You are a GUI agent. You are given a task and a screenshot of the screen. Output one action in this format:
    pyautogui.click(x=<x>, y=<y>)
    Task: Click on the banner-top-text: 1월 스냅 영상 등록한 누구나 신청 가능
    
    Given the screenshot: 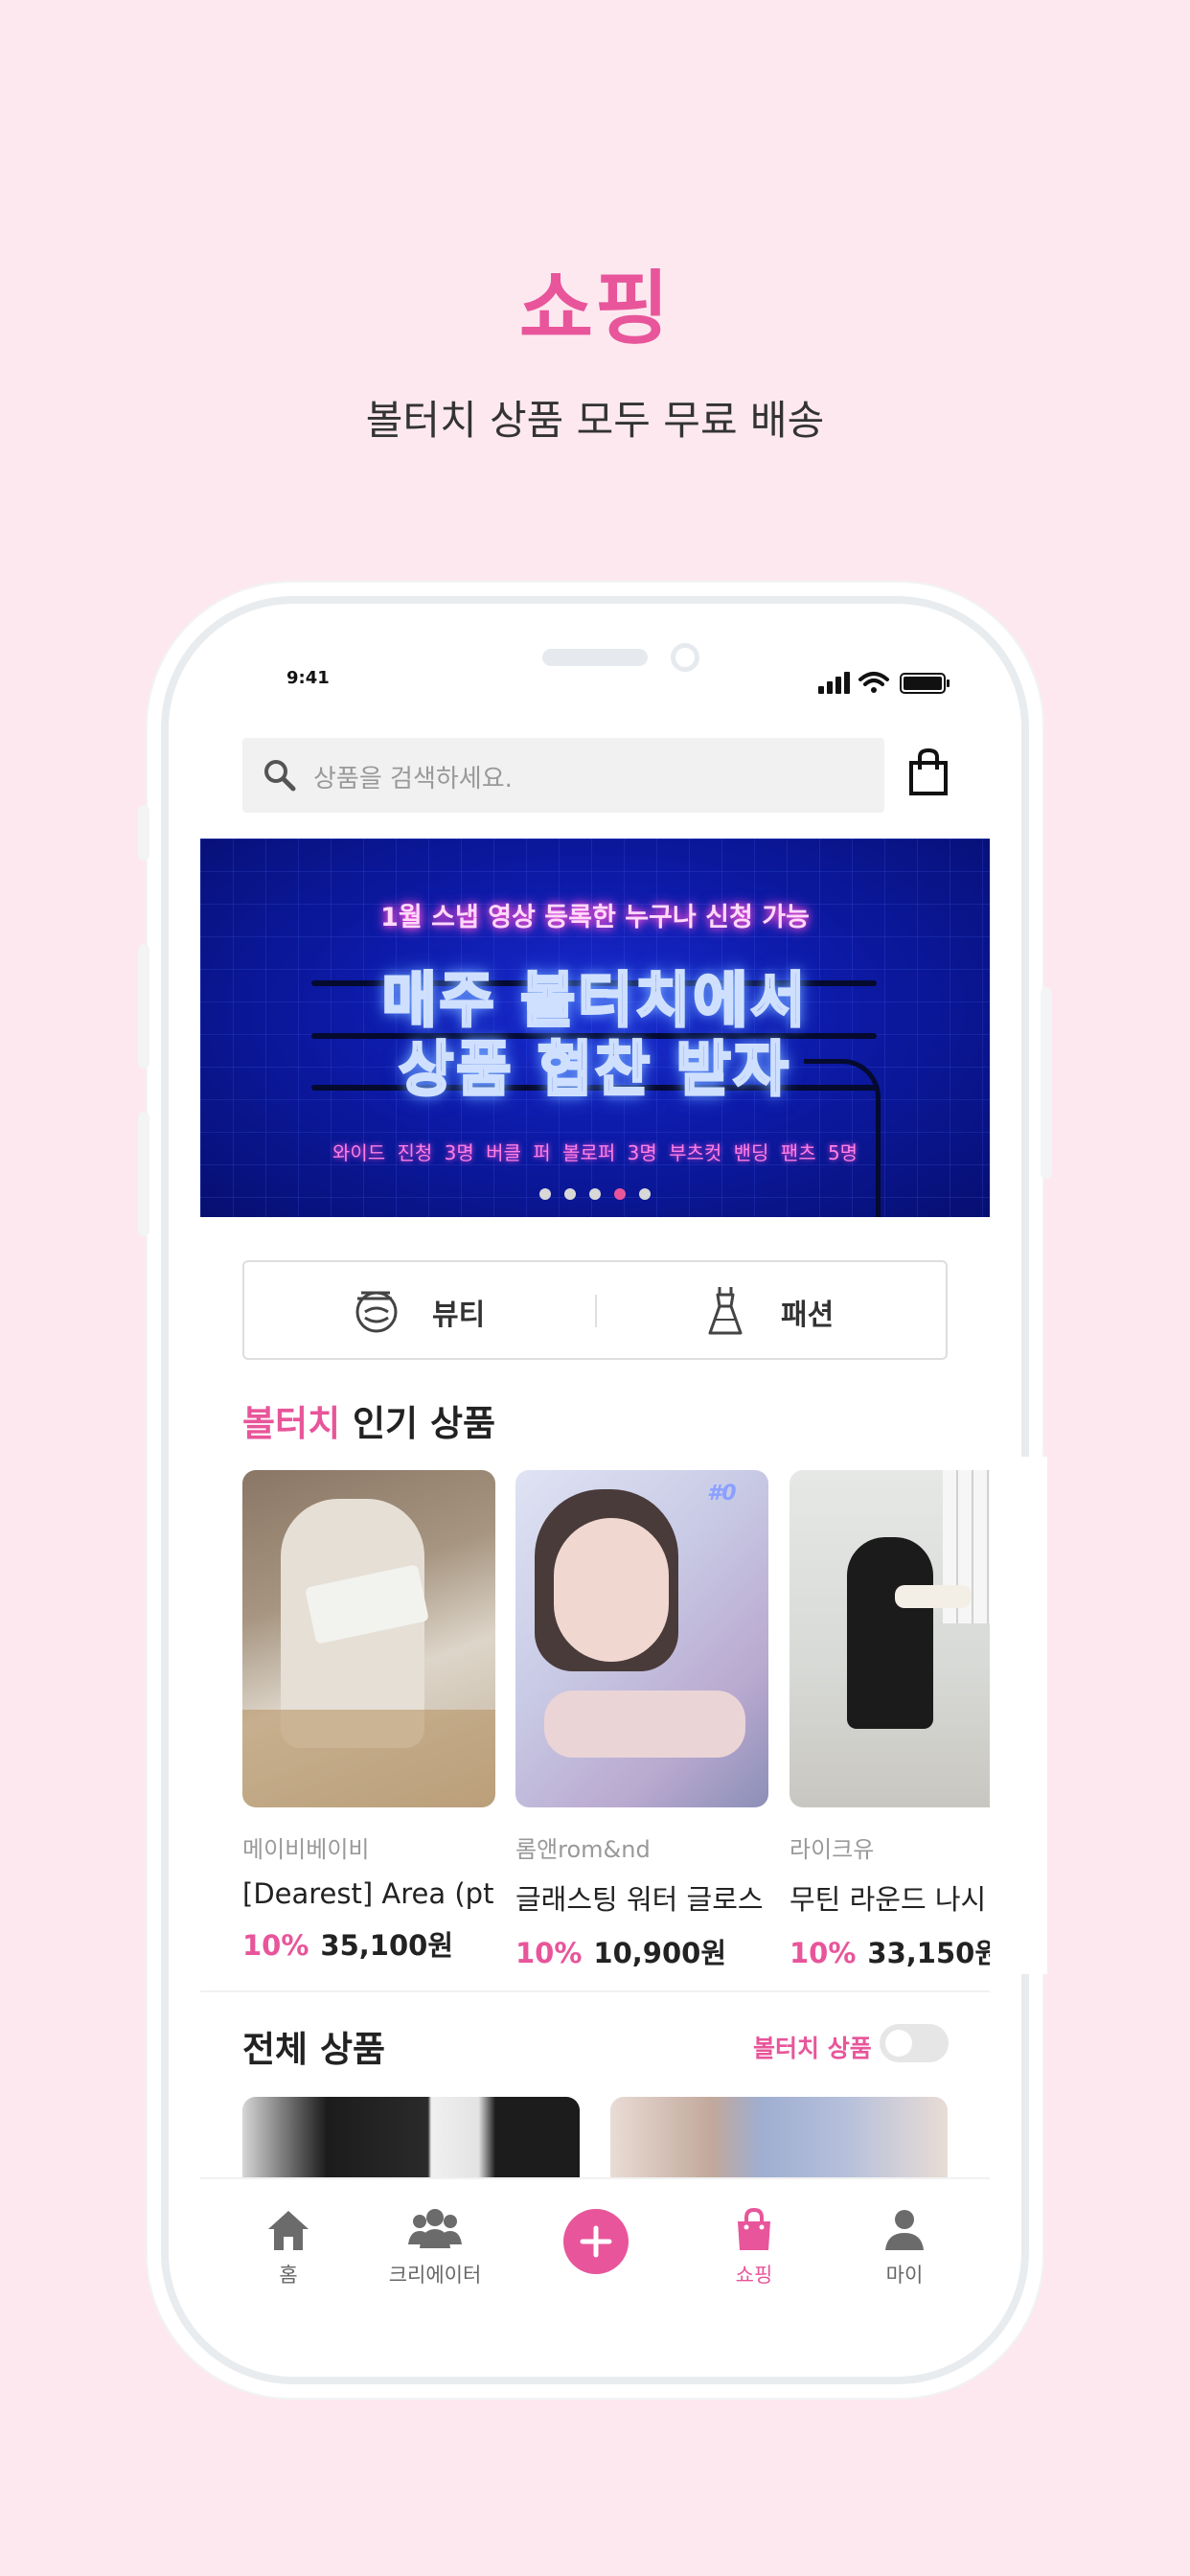 What is the action you would take?
    pyautogui.click(x=595, y=917)
    